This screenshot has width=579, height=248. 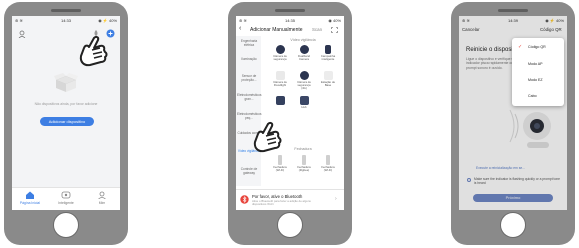 I want to click on tab-smart: Inteligente, so click(x=66, y=198).